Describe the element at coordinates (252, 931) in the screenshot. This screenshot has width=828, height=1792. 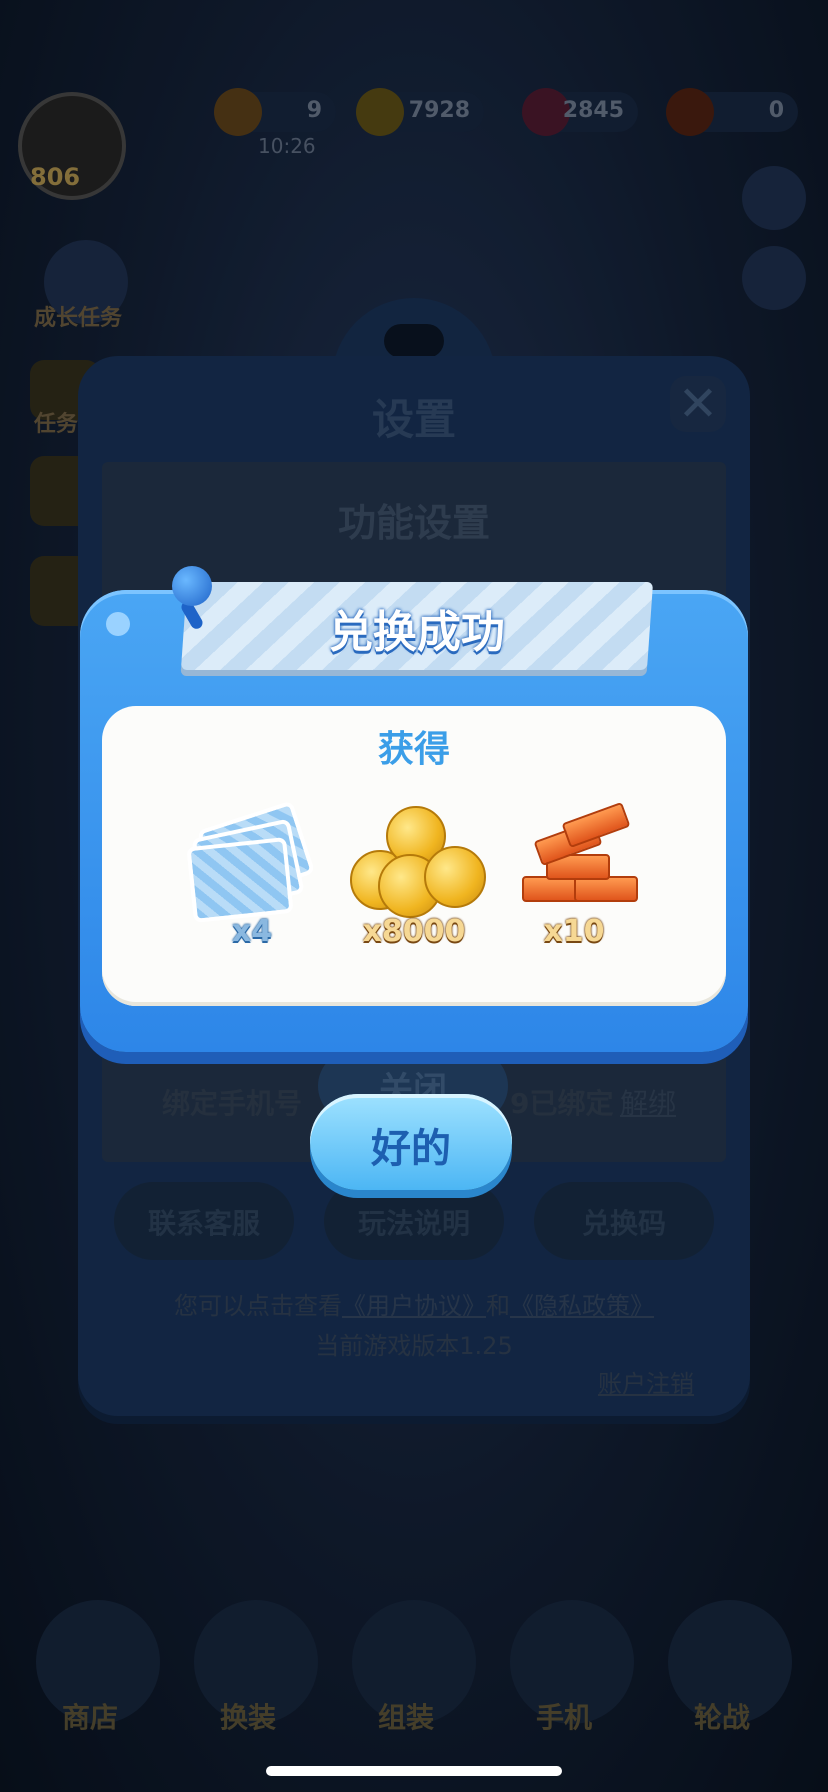
I see `reward-qty: x4` at that location.